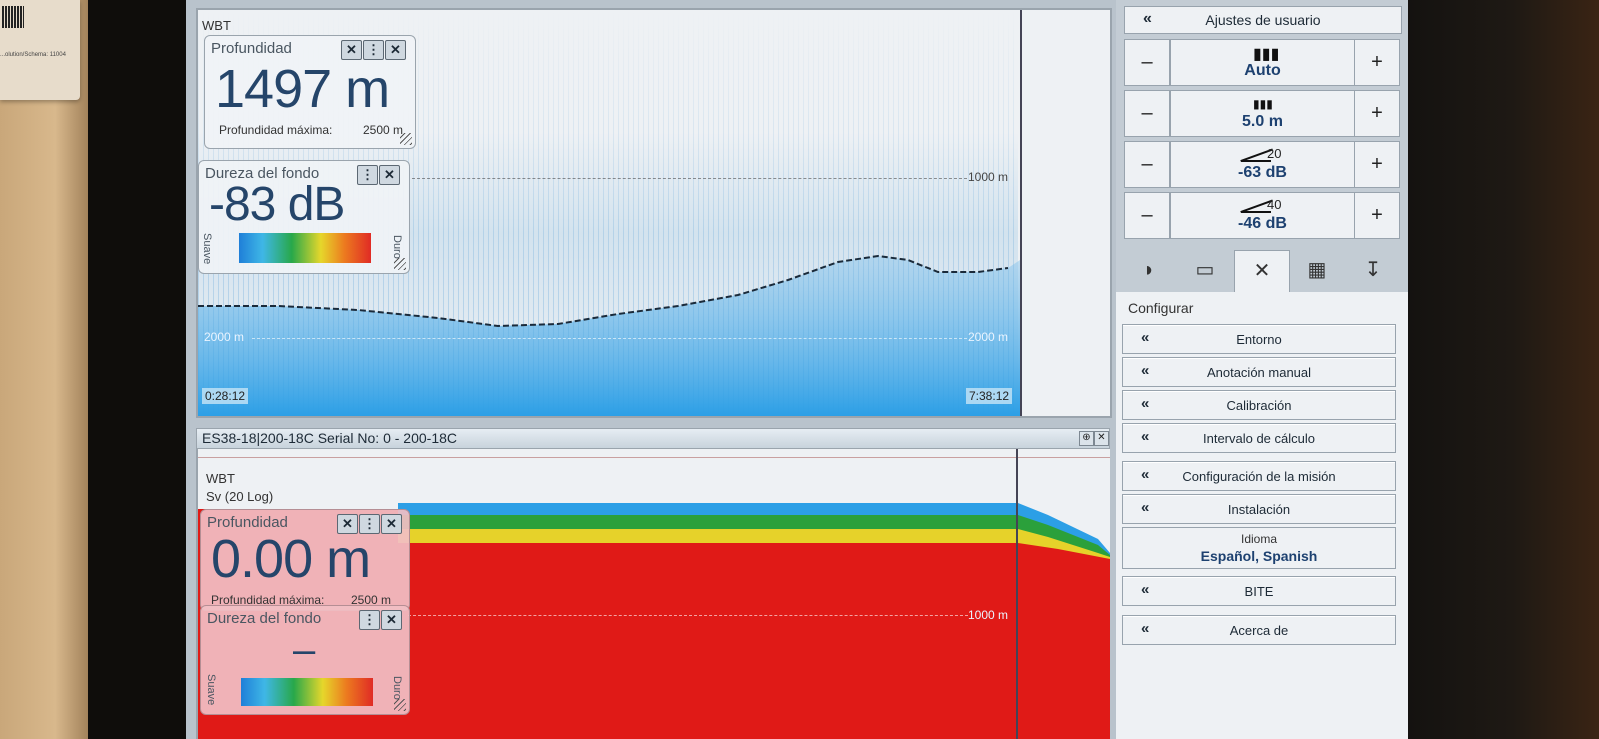  I want to click on pin-icon: ✕, so click(351, 50).